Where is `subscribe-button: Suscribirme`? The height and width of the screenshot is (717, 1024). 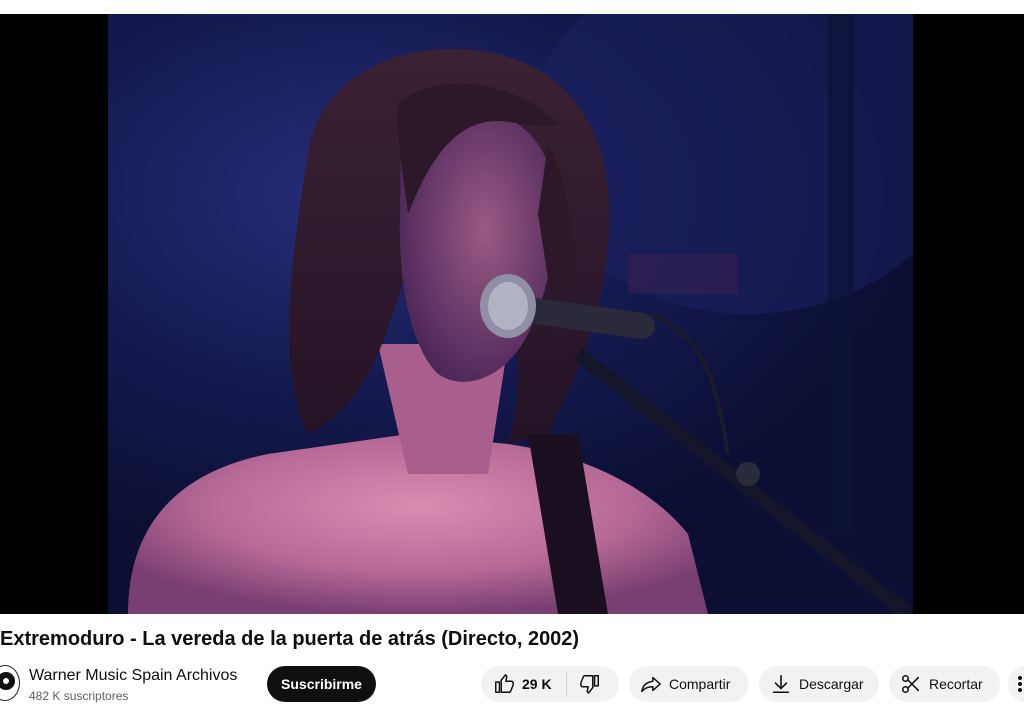 subscribe-button: Suscribirme is located at coordinates (321, 684).